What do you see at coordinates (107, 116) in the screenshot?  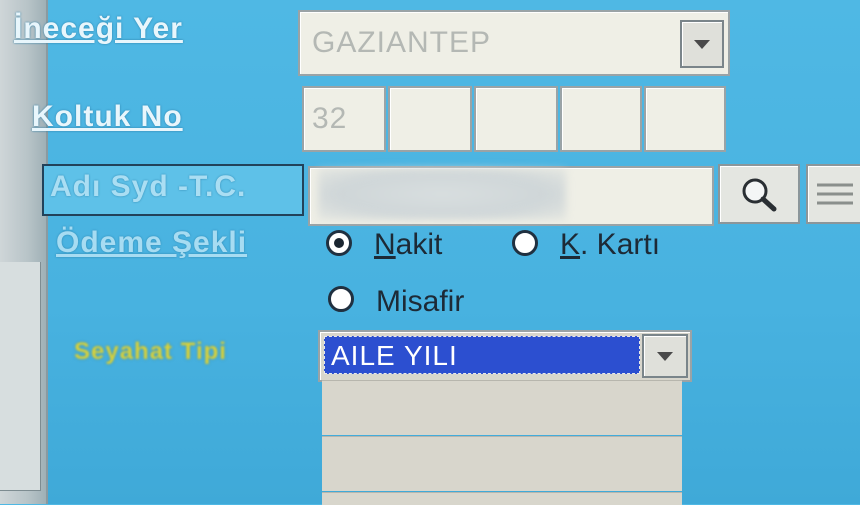 I see `koltuk-no-label: Koltuk No` at bounding box center [107, 116].